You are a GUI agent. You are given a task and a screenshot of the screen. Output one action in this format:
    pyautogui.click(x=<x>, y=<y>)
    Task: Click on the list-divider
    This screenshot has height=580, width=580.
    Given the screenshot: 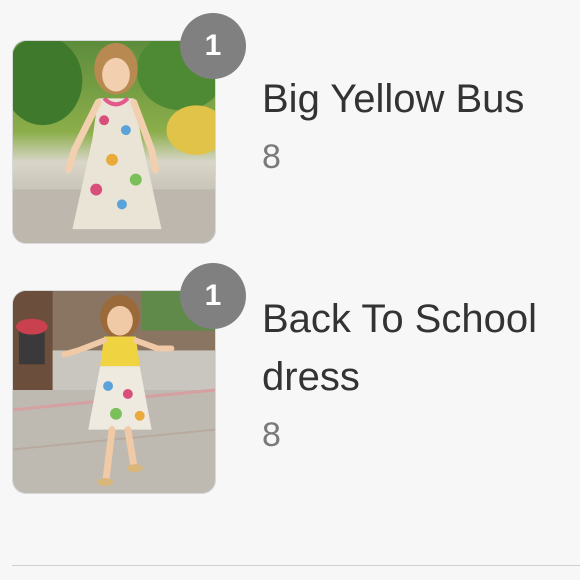 What is the action you would take?
    pyautogui.click(x=296, y=565)
    